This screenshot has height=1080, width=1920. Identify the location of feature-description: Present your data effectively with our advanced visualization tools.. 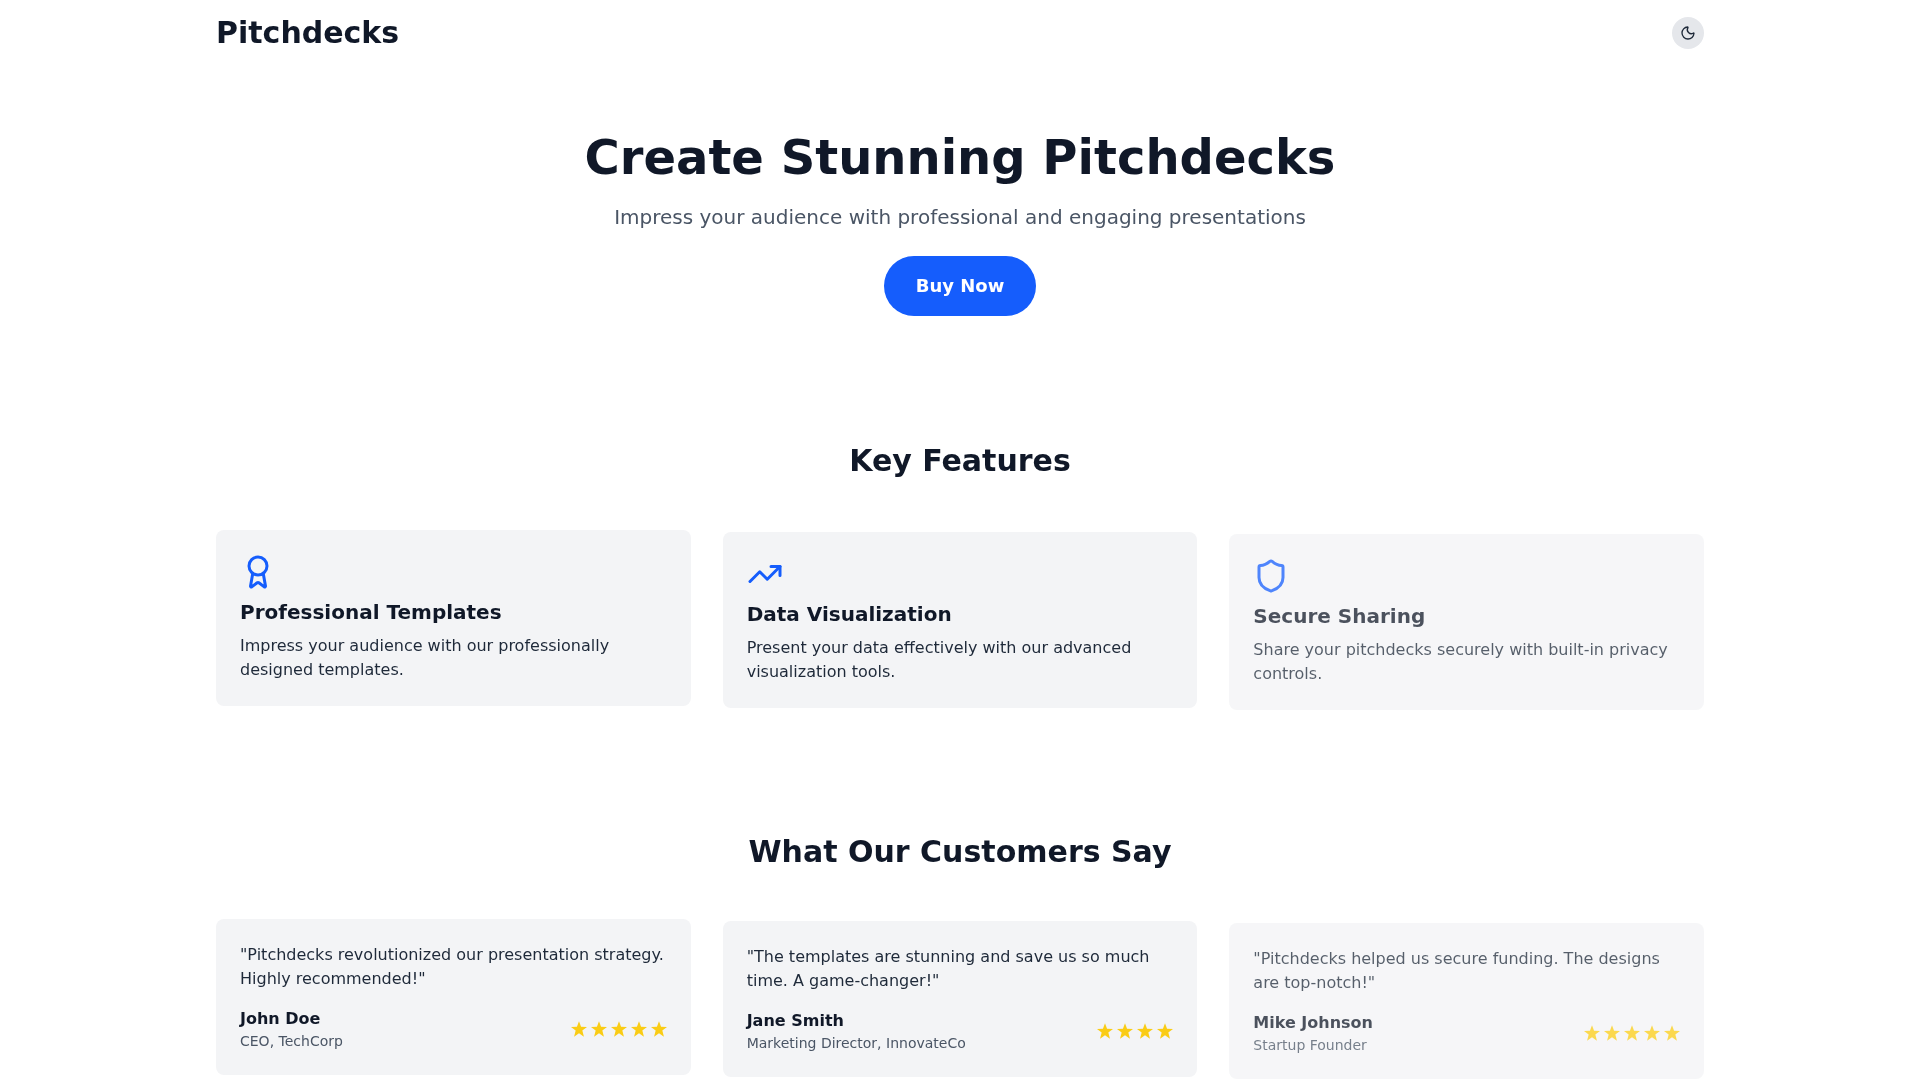
(939, 660).